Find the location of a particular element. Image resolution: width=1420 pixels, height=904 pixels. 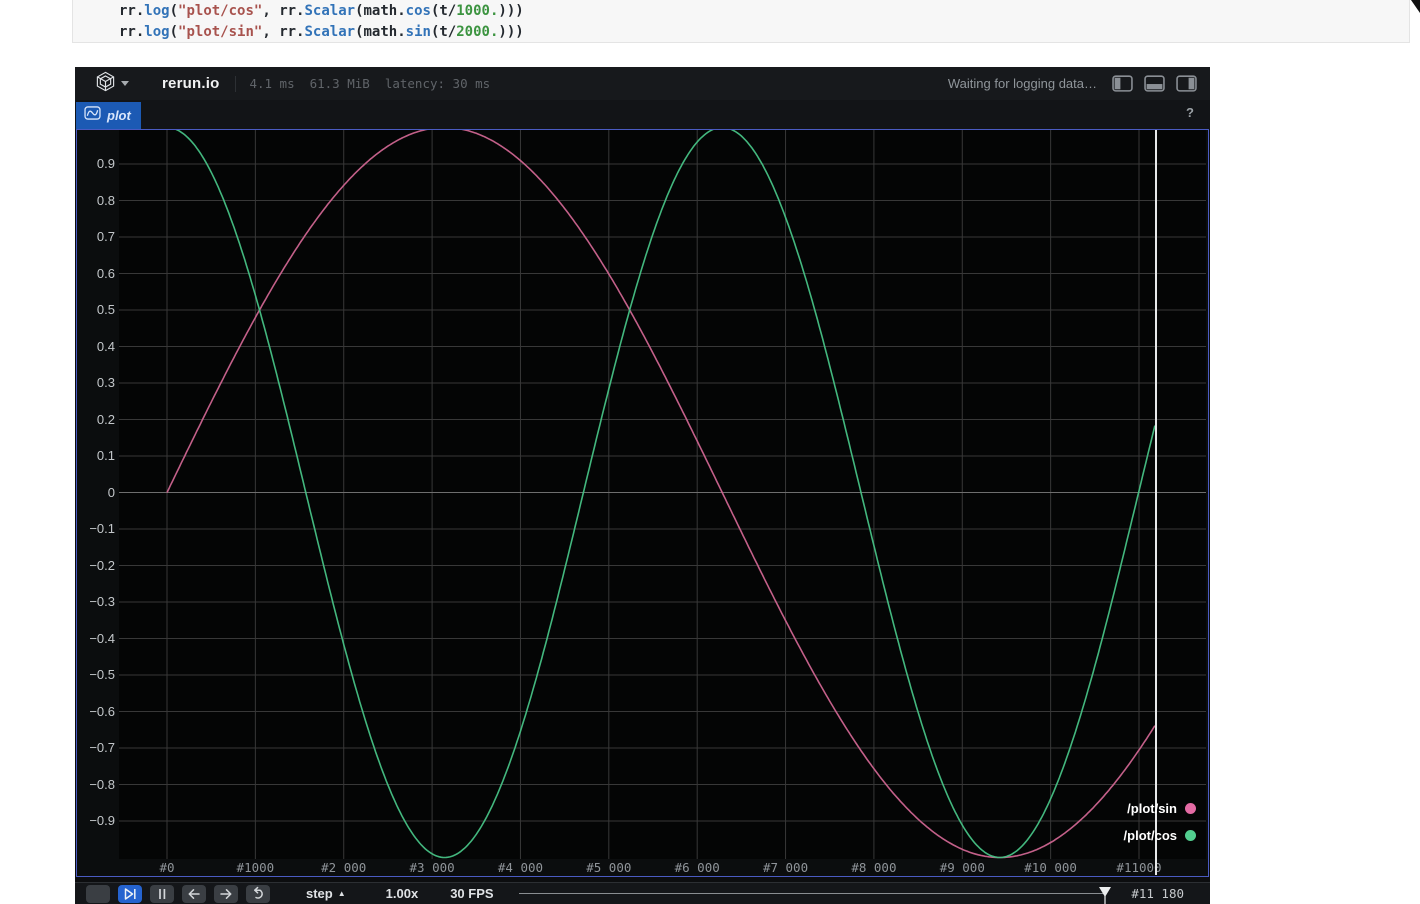

y-tick-label: 0.2 is located at coordinates (105, 419).